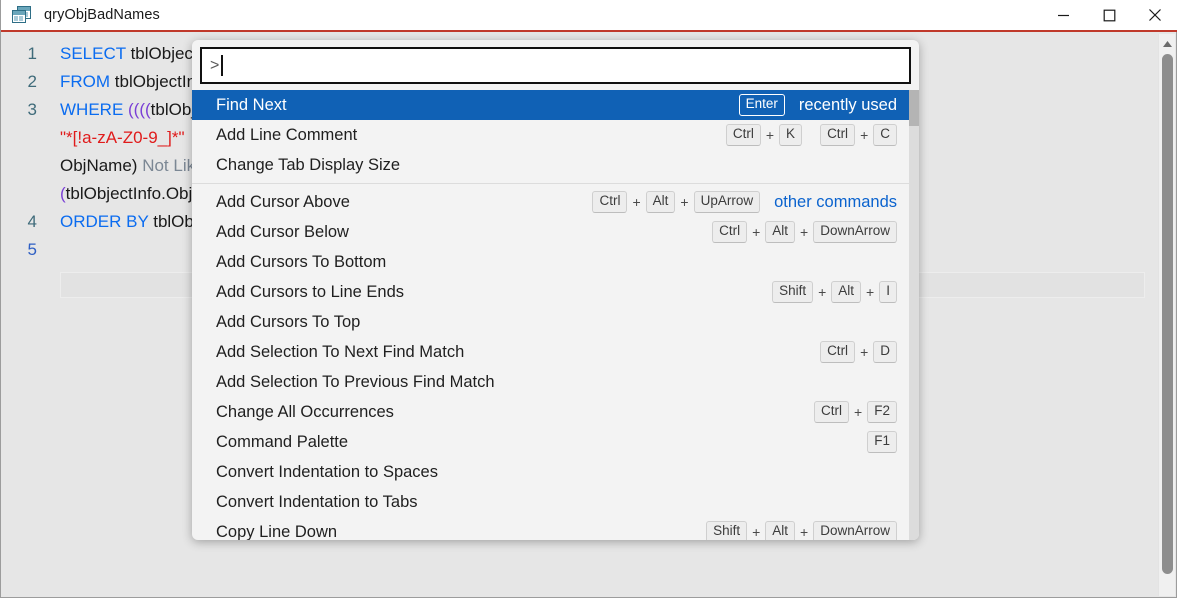 The height and width of the screenshot is (598, 1177). Describe the element at coordinates (94, 109) in the screenshot. I see `code-token: WHERE` at that location.